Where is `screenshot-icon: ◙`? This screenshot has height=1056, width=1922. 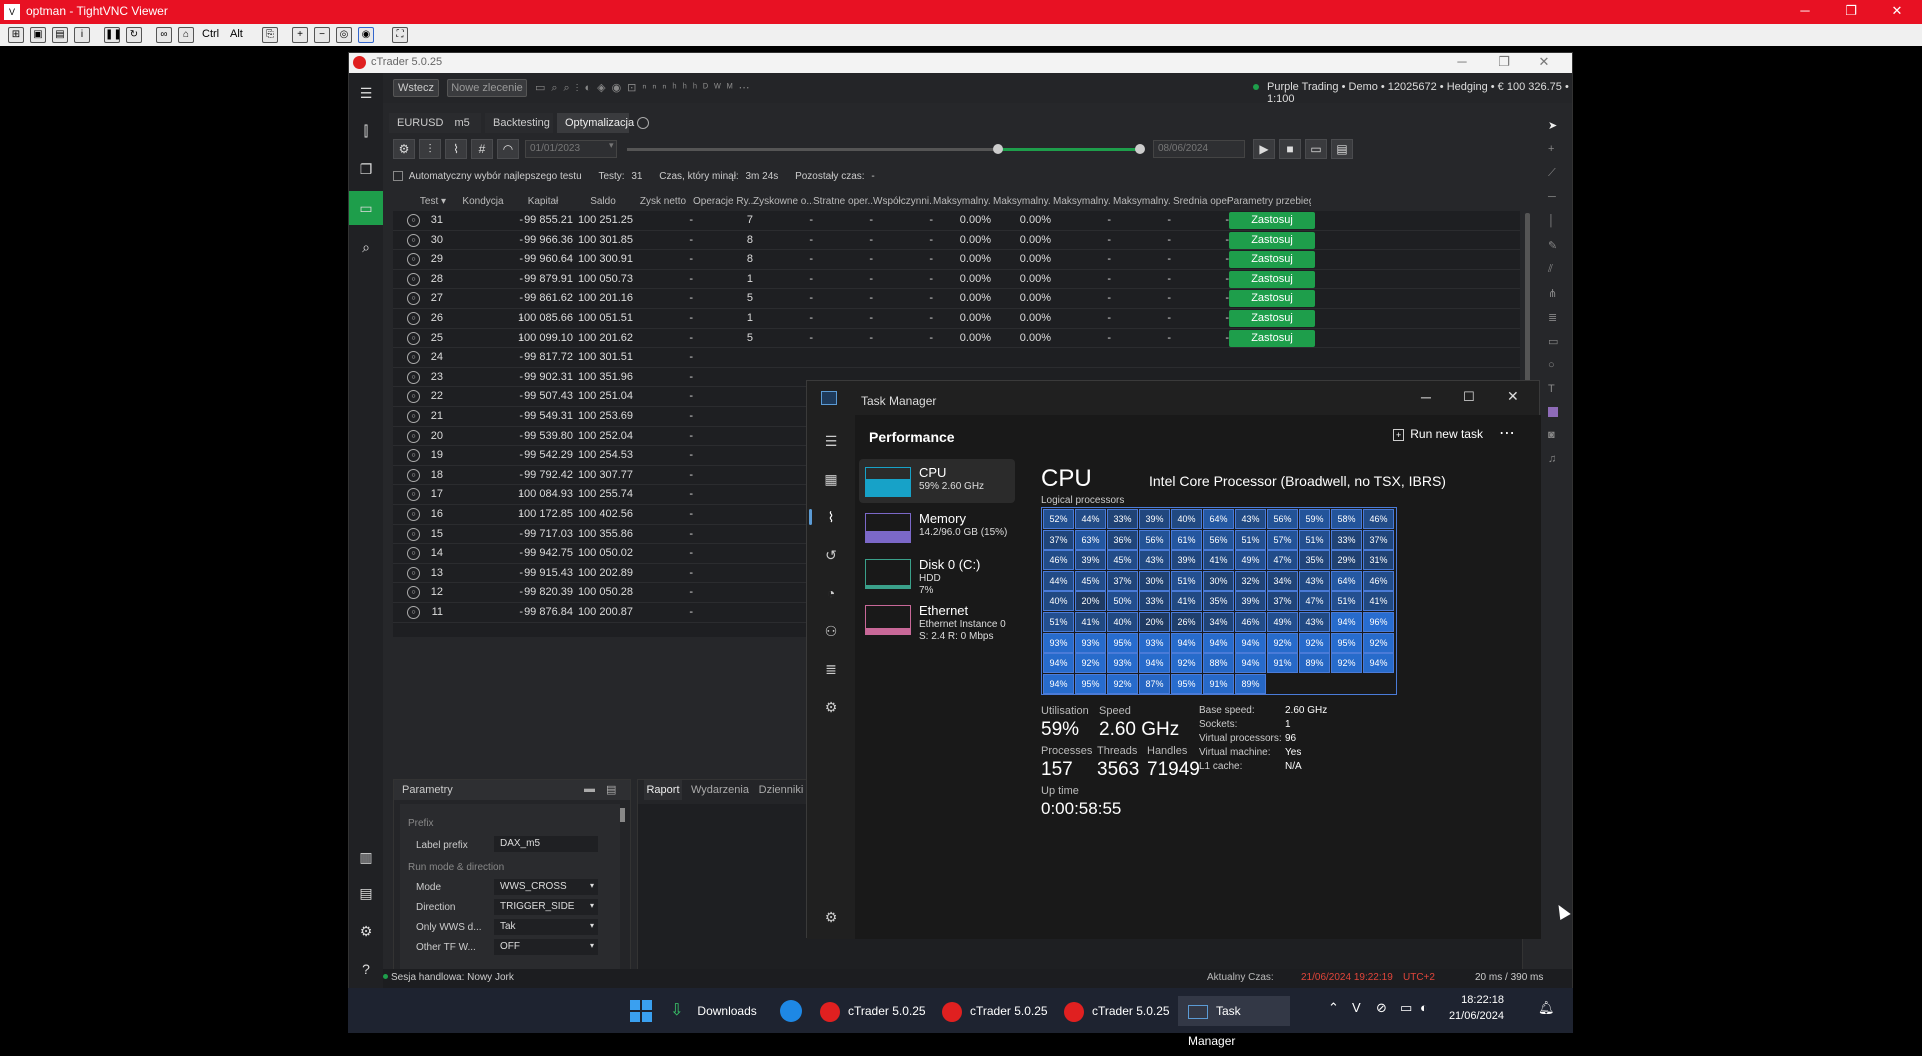
screenshot-icon: ◙ is located at coordinates (1551, 435).